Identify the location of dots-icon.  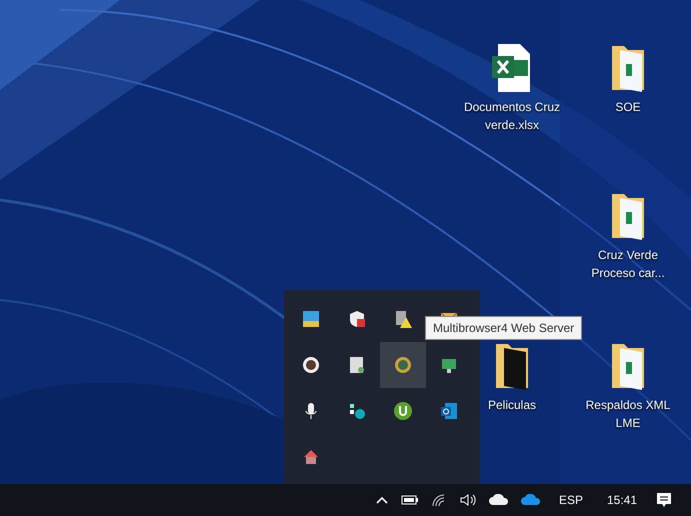
(357, 411).